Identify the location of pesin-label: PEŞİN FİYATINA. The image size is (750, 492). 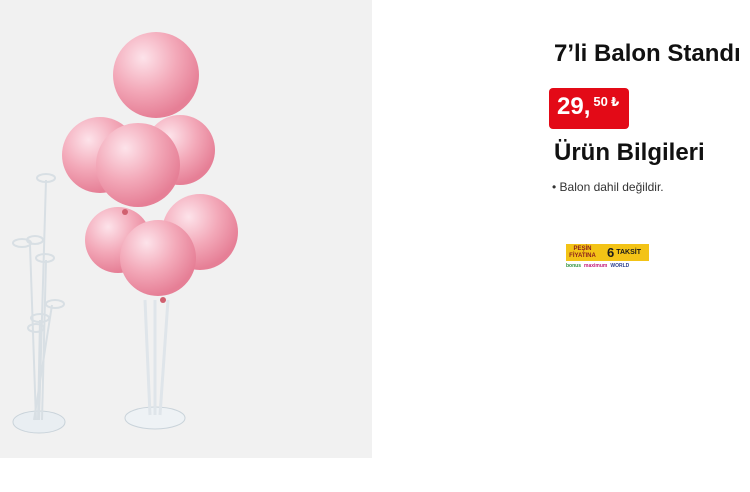
(582, 252).